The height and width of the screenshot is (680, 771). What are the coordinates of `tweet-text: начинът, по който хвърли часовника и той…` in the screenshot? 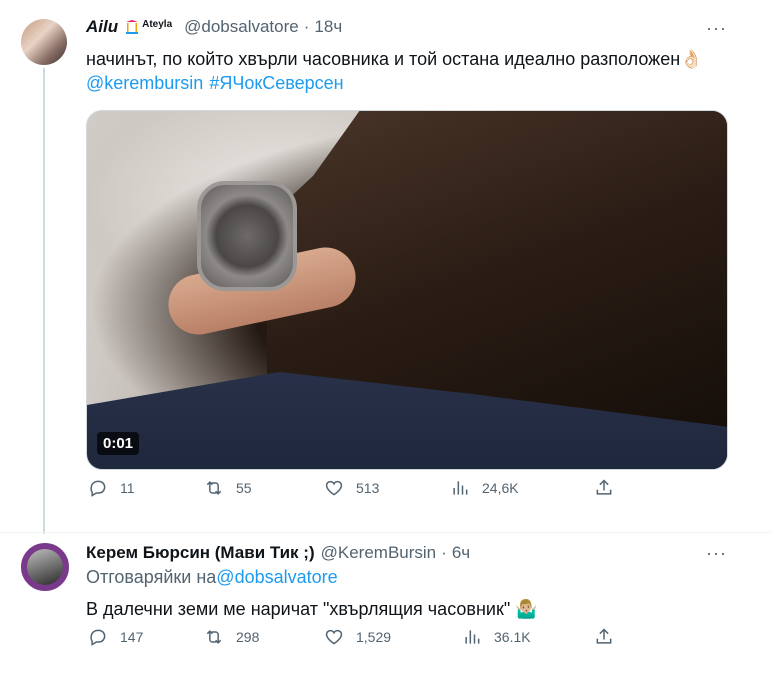 It's located at (394, 59).